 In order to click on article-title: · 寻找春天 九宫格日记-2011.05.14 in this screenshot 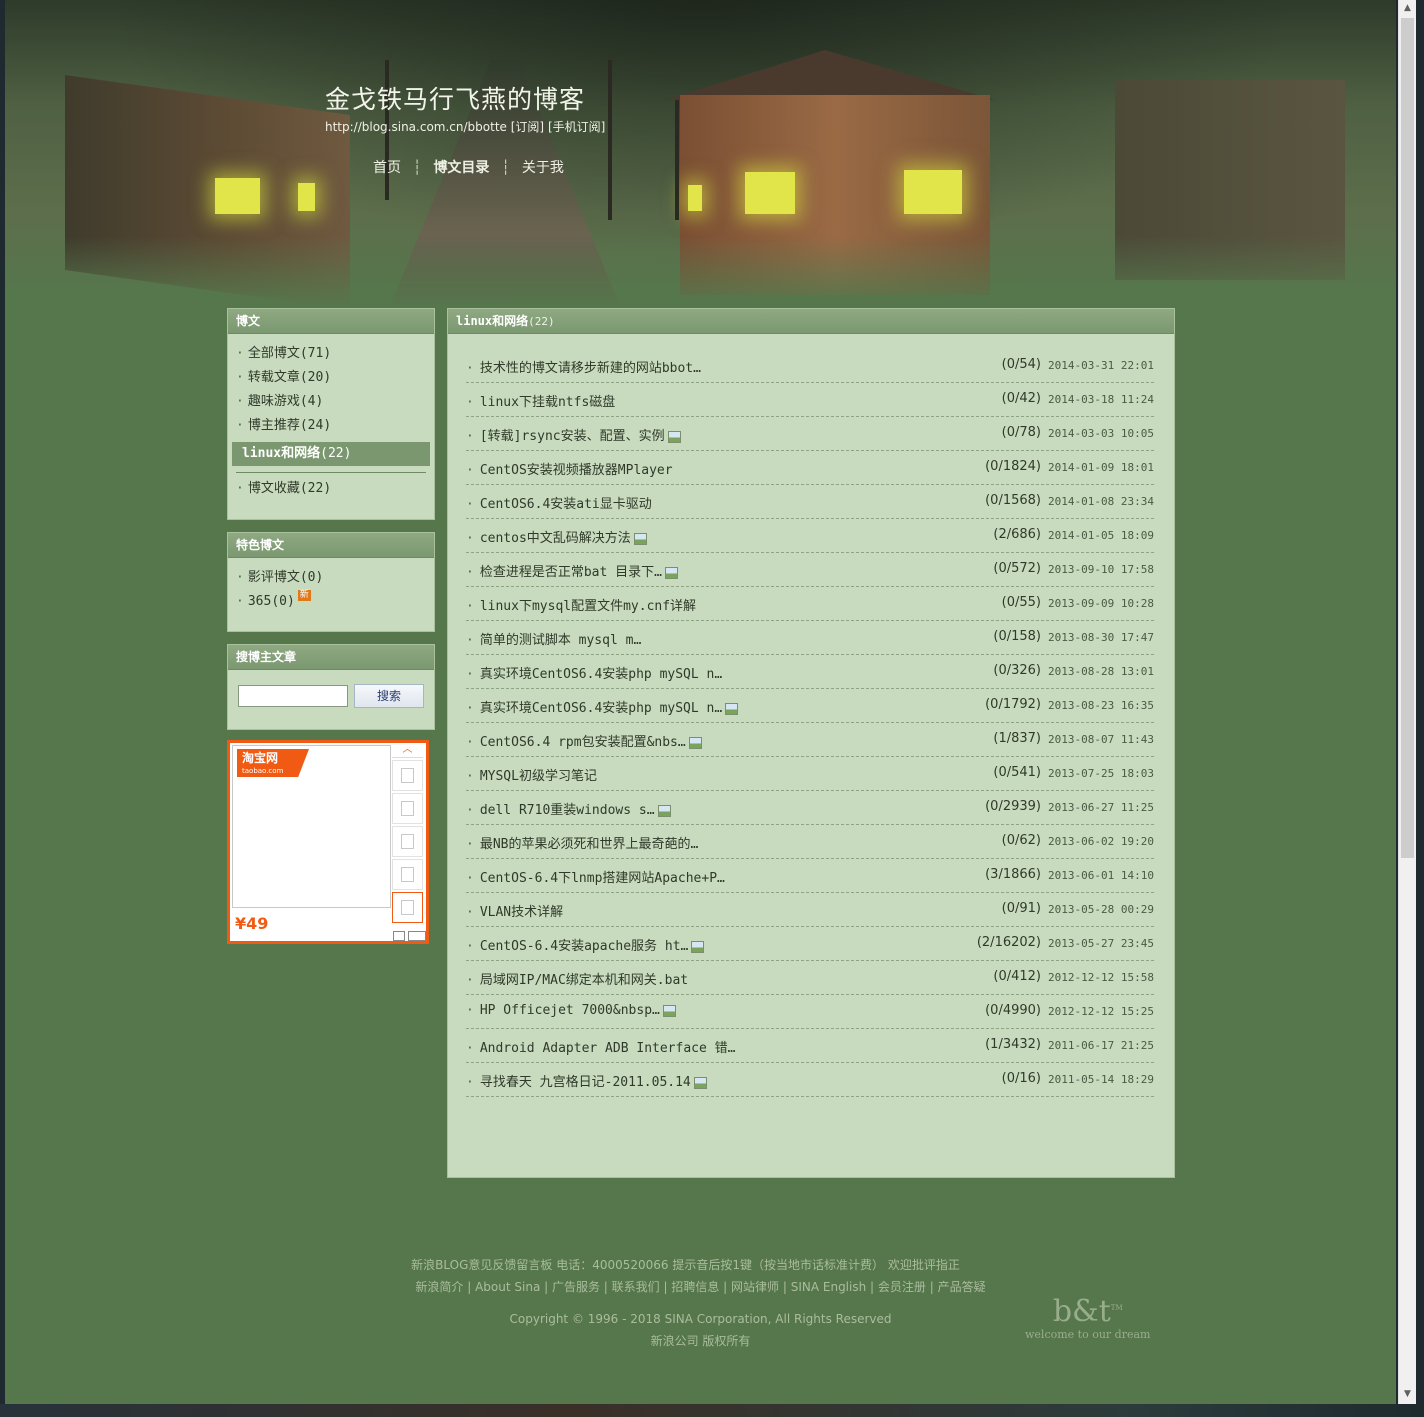, I will do `click(586, 1080)`.